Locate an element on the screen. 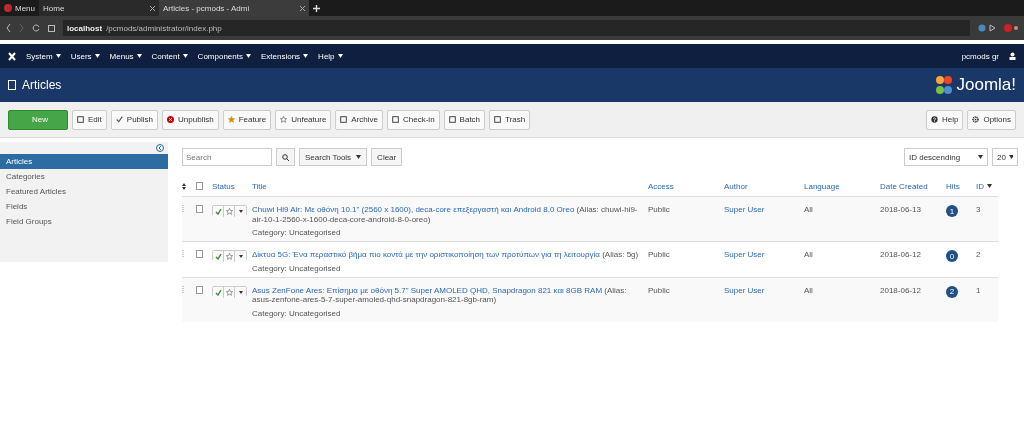 Image resolution: width=1024 pixels, height=437 pixels. category-text: Category: Uncategorised is located at coordinates (297, 313).